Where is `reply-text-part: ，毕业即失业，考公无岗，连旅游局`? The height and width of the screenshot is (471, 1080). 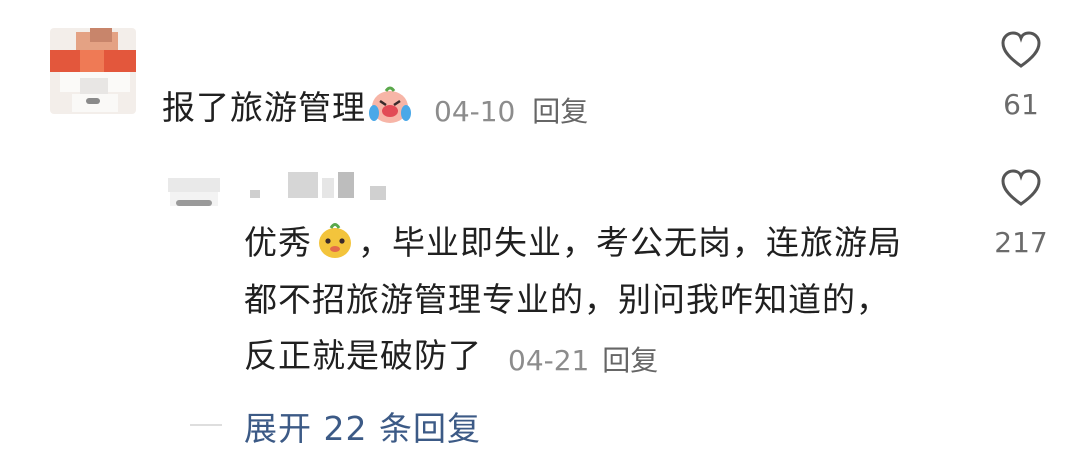
reply-text-part: ，毕业即失业，考公无岗，连旅游局 is located at coordinates (630, 242).